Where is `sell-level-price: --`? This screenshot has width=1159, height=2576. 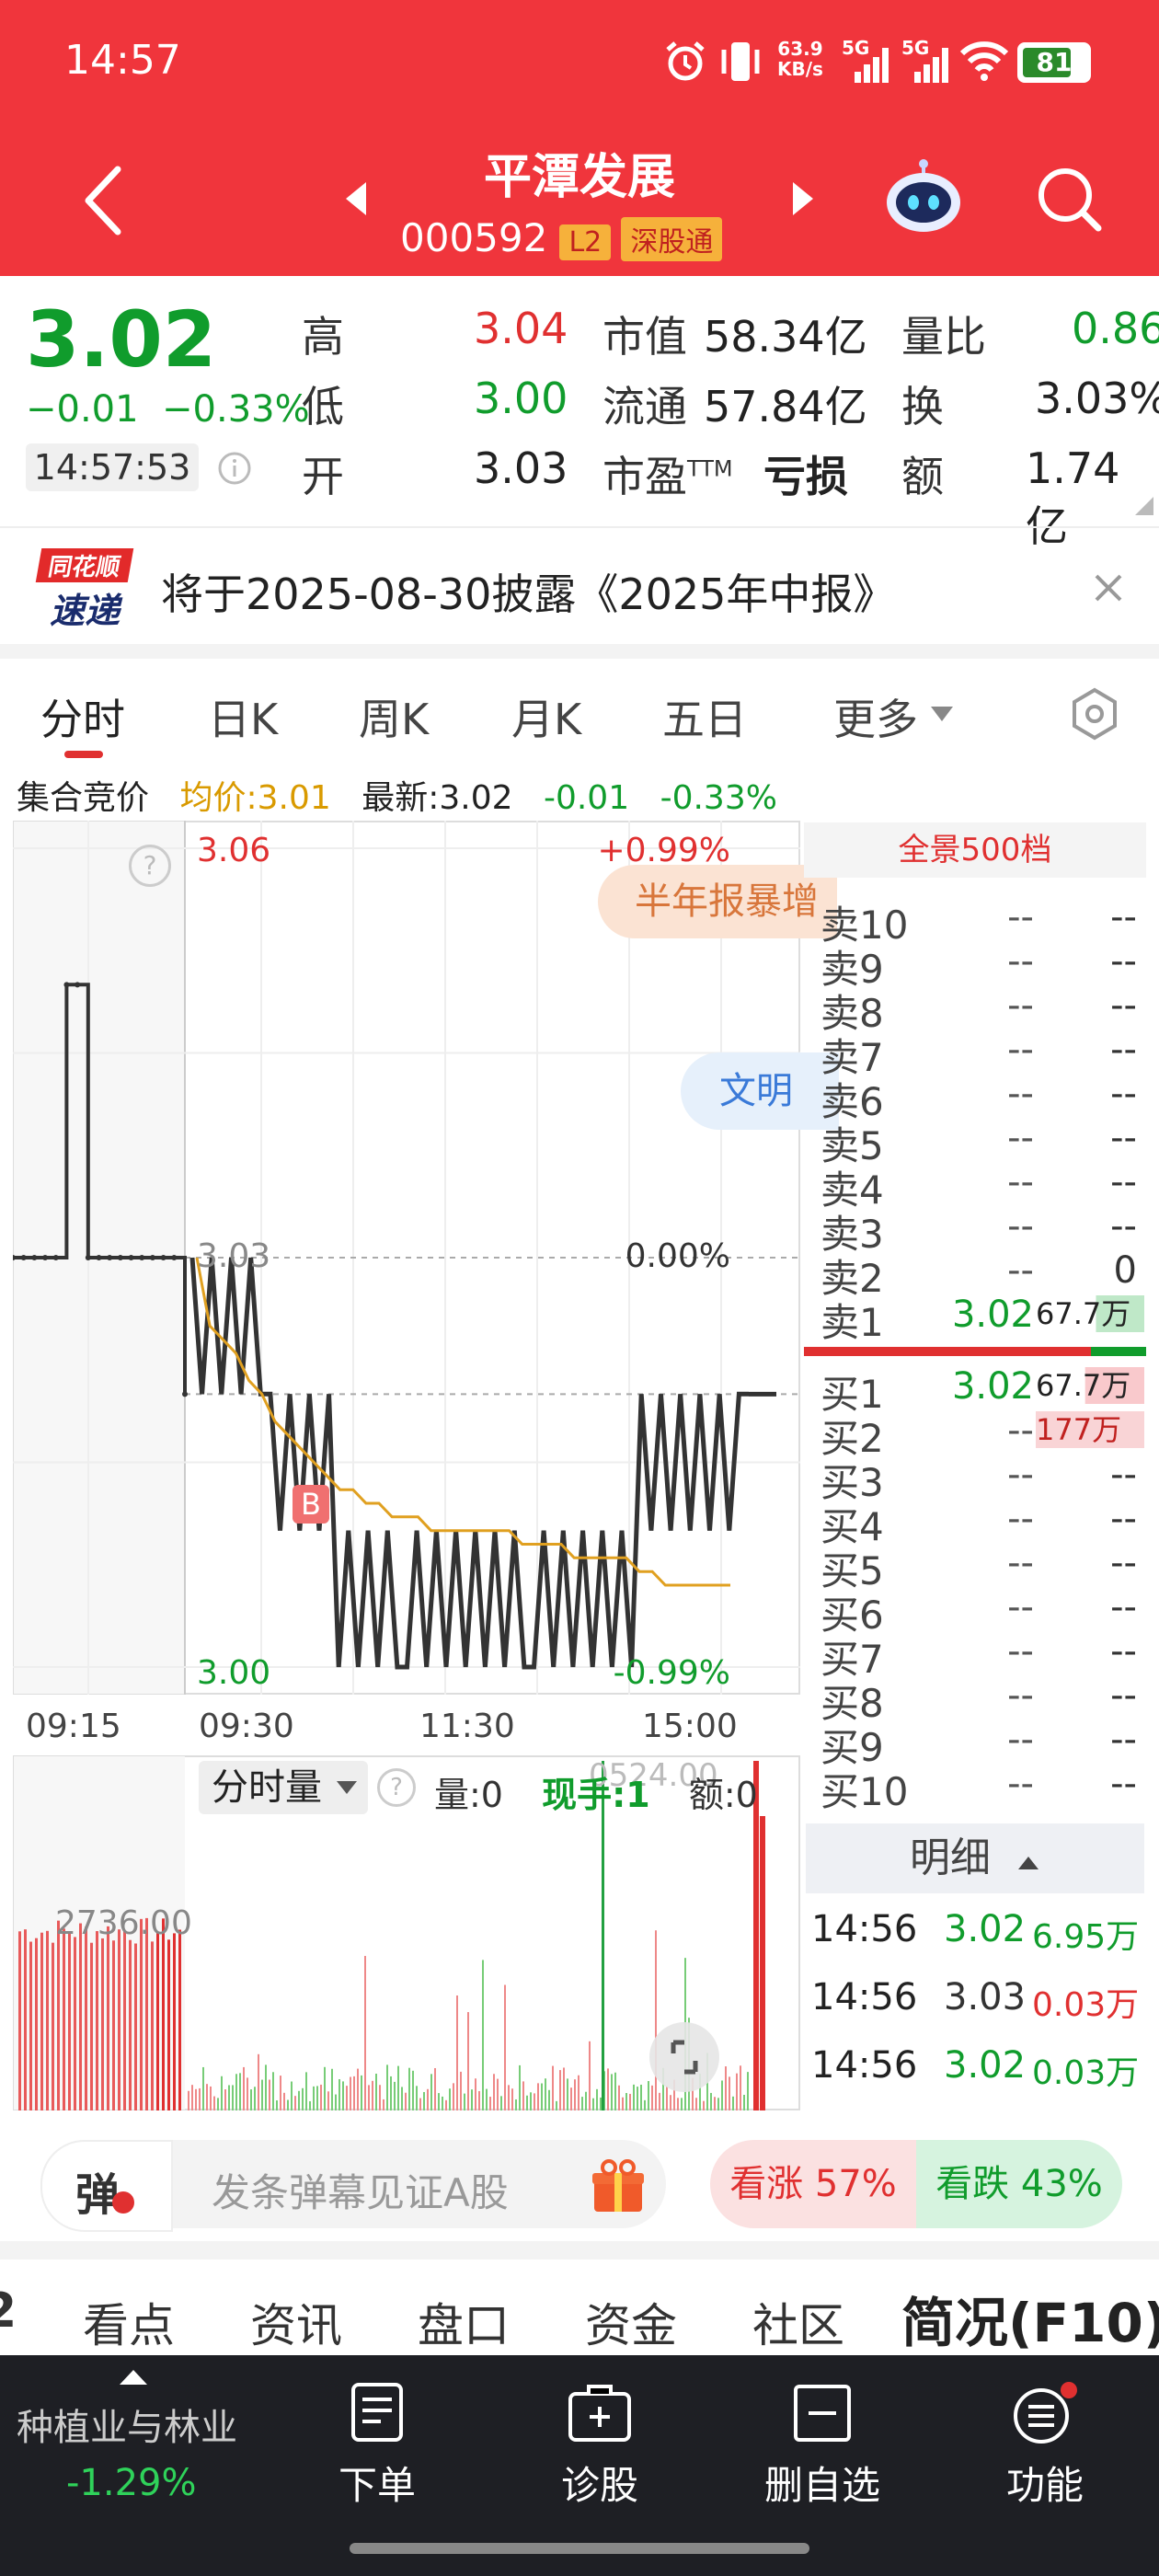
sell-level-price: -- is located at coordinates (1020, 1094).